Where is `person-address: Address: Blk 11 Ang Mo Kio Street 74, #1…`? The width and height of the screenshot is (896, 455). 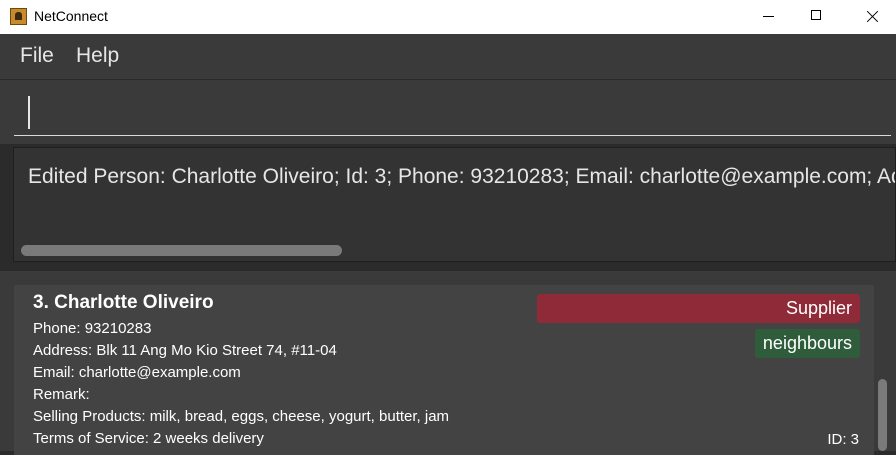
person-address: Address: Blk 11 Ang Mo Kio Street 74, #1… is located at coordinates (185, 350).